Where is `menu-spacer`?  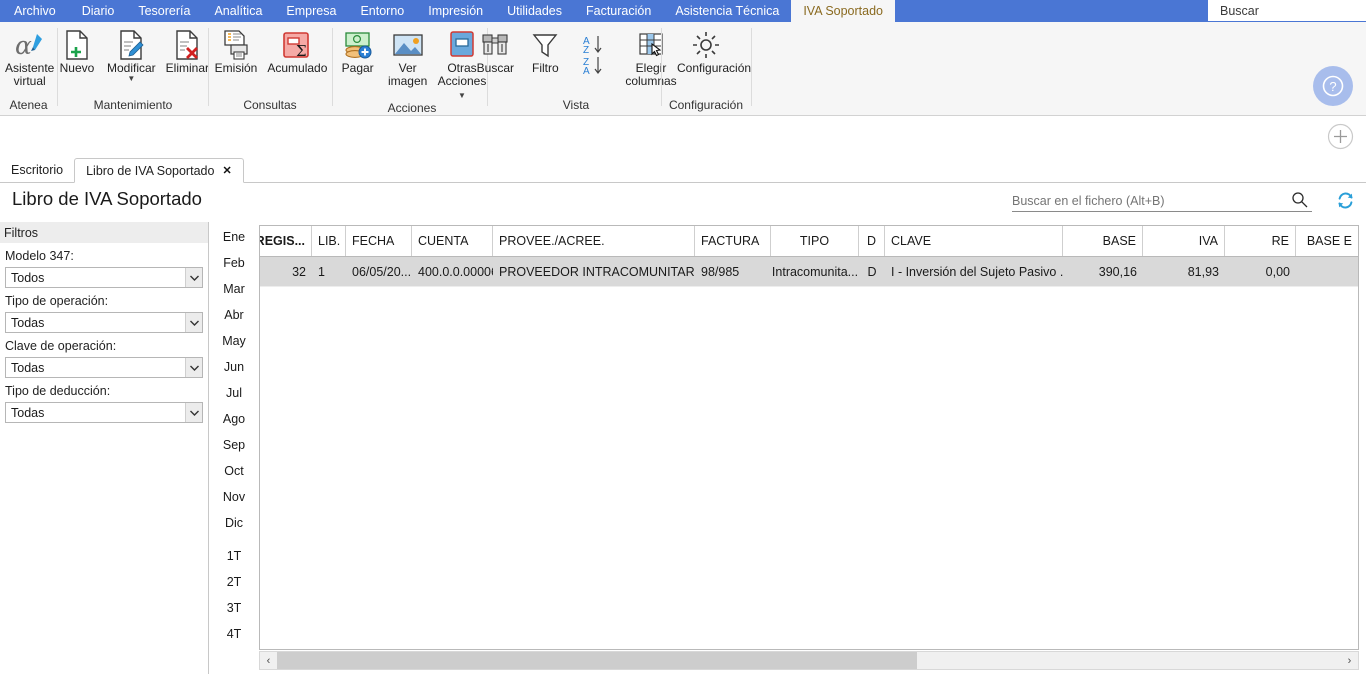 menu-spacer is located at coordinates (1051, 11).